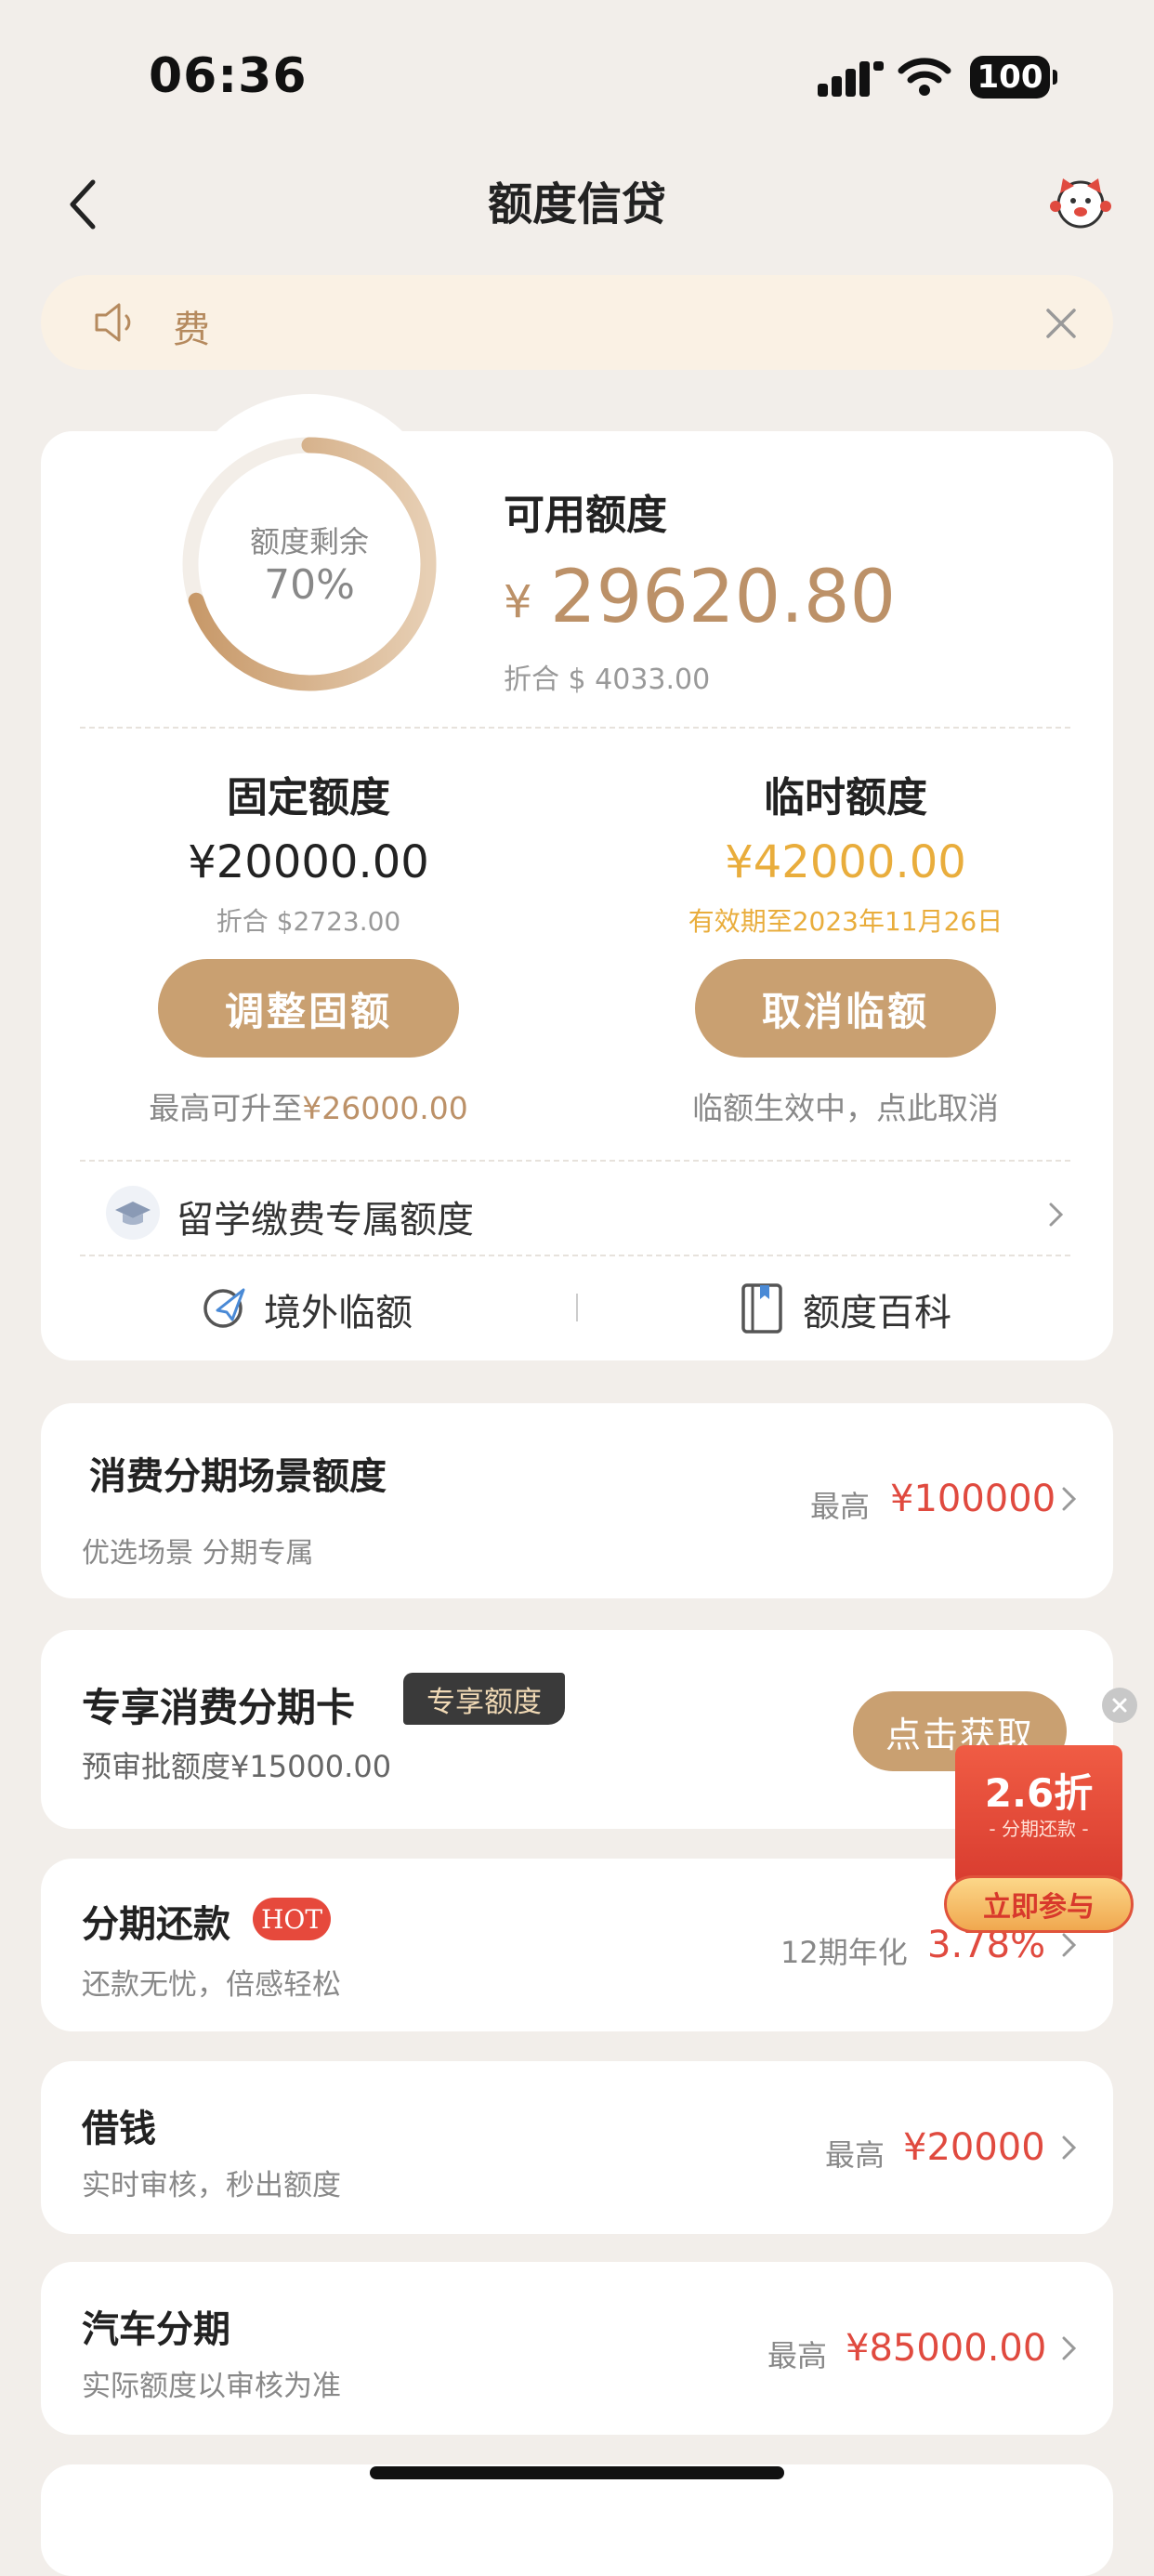 The height and width of the screenshot is (2576, 1154). What do you see at coordinates (308, 1008) in the screenshot?
I see `adjust-fixed-credit-button: 调整固额` at bounding box center [308, 1008].